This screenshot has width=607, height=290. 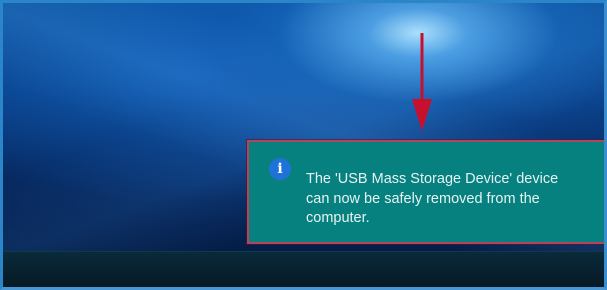 I want to click on info-icon: i, so click(x=280, y=169).